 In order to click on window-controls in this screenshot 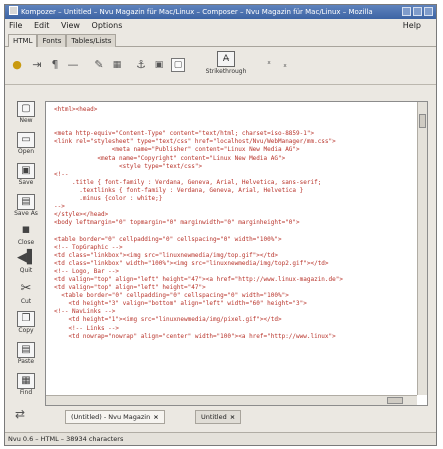, I will do `click(416, 13)`.